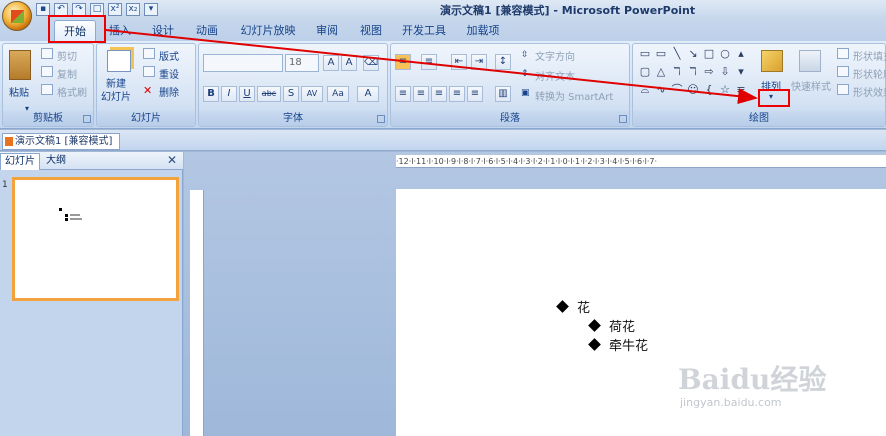 This screenshot has height=436, width=886. Describe the element at coordinates (424, 30) in the screenshot. I see `tab-developer: 开发工具` at that location.